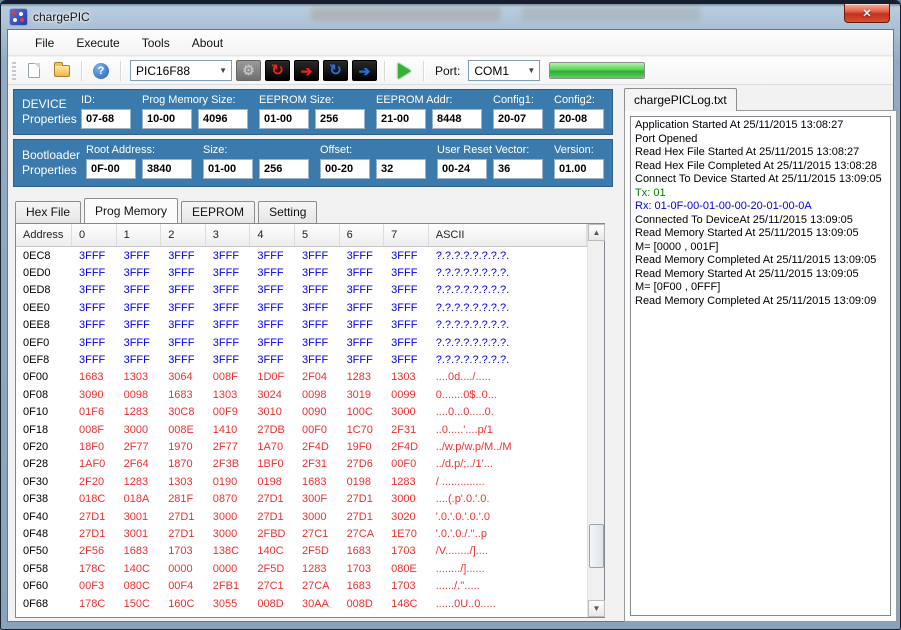 The width and height of the screenshot is (901, 630). What do you see at coordinates (44, 534) in the screenshot?
I see `address-cell: 0F48` at bounding box center [44, 534].